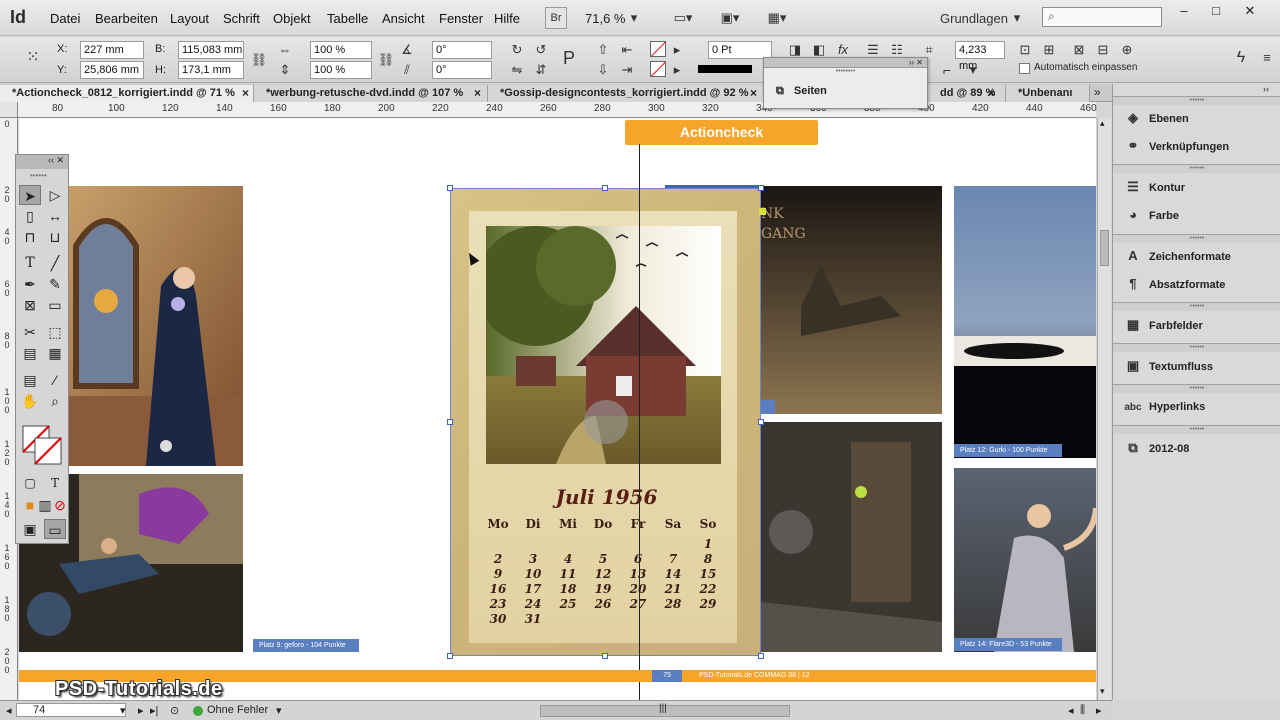 This screenshot has height=720, width=1280. Describe the element at coordinates (126, 18) in the screenshot. I see `menu-bearbeiten: Bearbeiten` at that location.